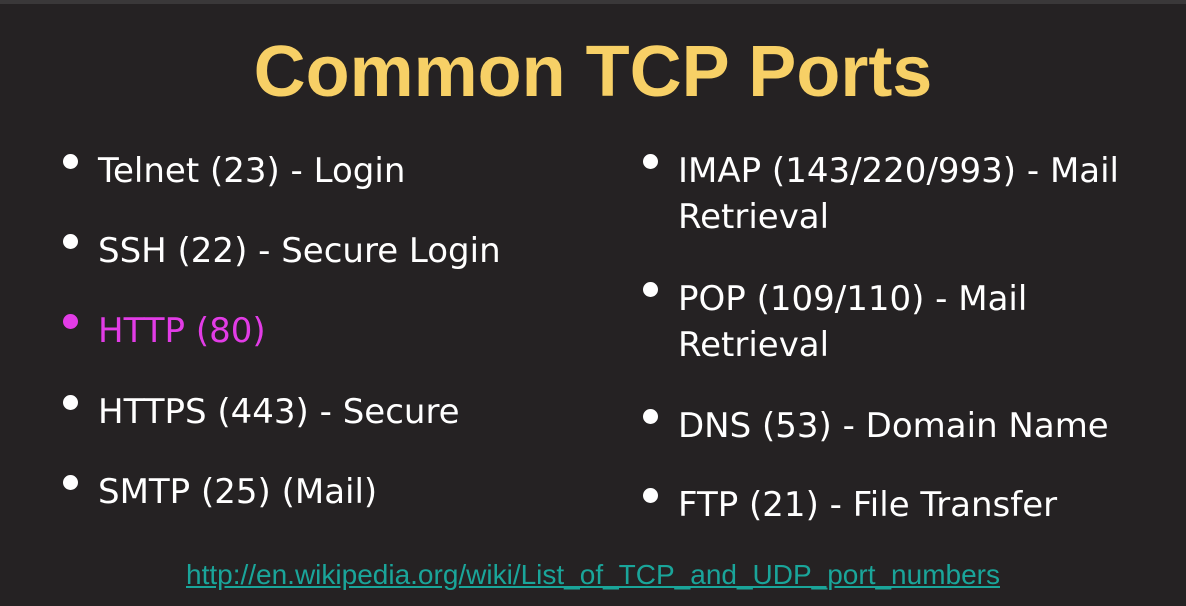  I want to click on list-item-text: Telnet (23) - Login, so click(252, 171).